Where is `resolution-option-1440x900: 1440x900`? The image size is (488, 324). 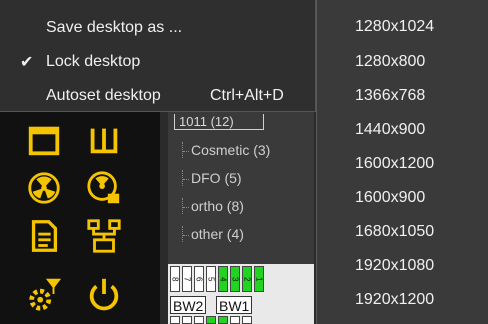 resolution-option-1440x900: 1440x900 is located at coordinates (390, 130).